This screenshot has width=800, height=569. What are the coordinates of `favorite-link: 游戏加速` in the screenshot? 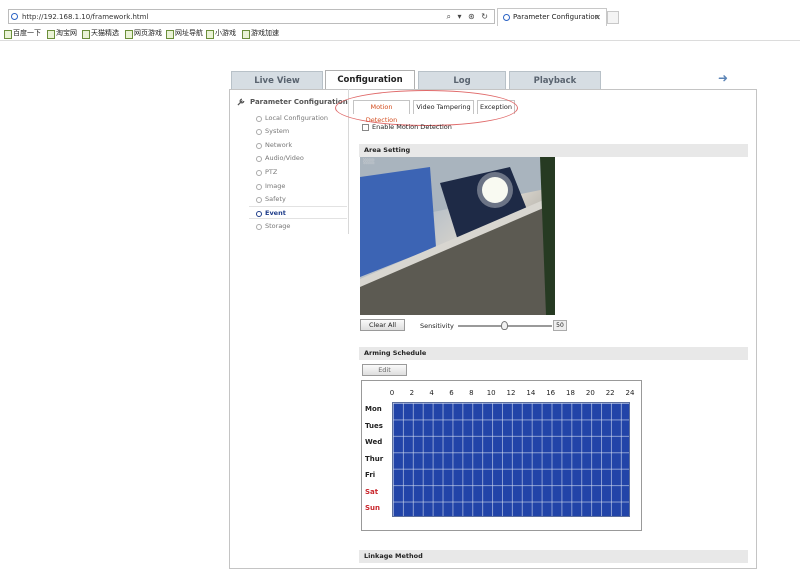 It's located at (260, 33).